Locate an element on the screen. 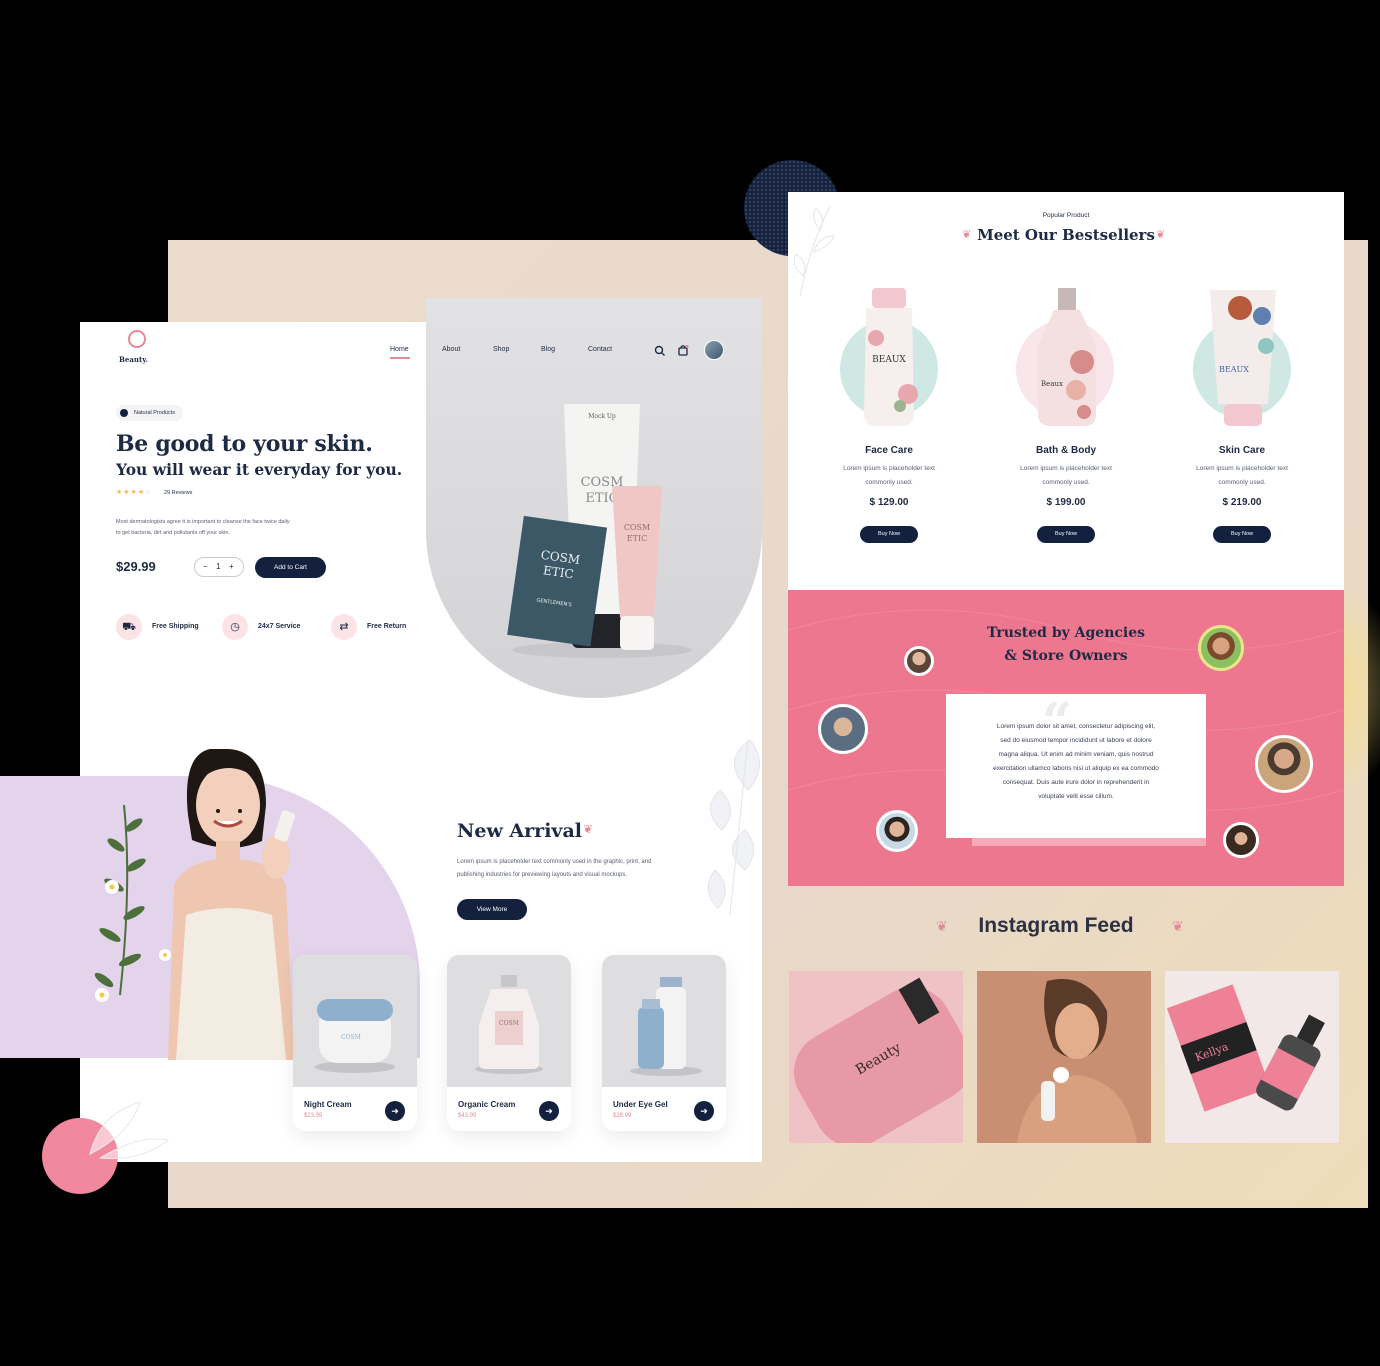 The width and height of the screenshot is (1380, 1366). nav-shop: Shop is located at coordinates (501, 349).